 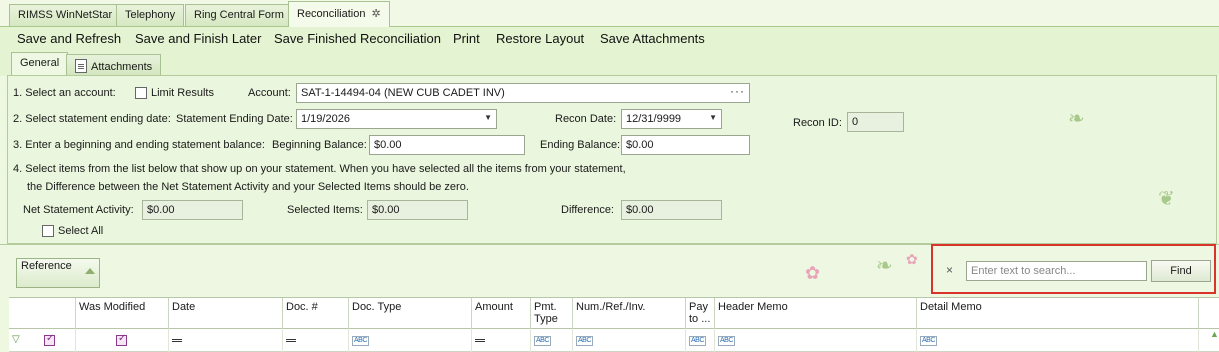 I want to click on account-value: SAT-1-14494-04 (NEW CUB CADET INV), so click(x=403, y=93).